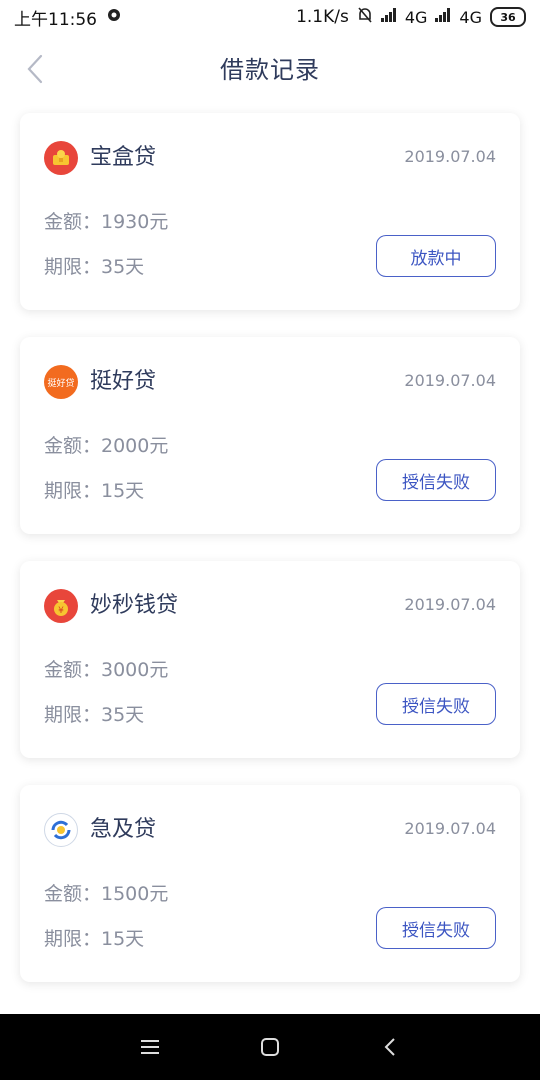 This screenshot has height=1080, width=540. I want to click on system-nav-bar, so click(270, 1047).